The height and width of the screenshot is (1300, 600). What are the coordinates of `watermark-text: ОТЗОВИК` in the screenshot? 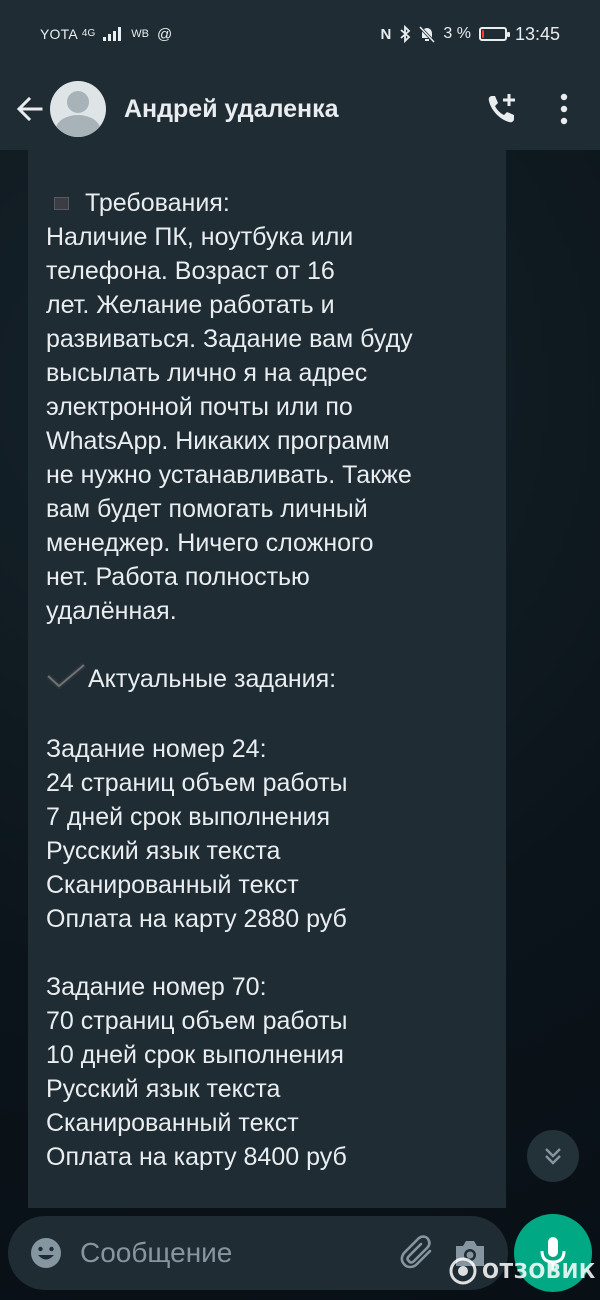 It's located at (539, 1271).